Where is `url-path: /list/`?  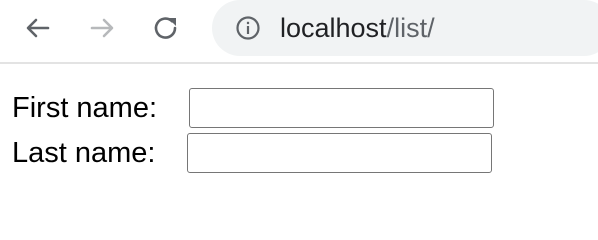
url-path: /list/ is located at coordinates (410, 27).